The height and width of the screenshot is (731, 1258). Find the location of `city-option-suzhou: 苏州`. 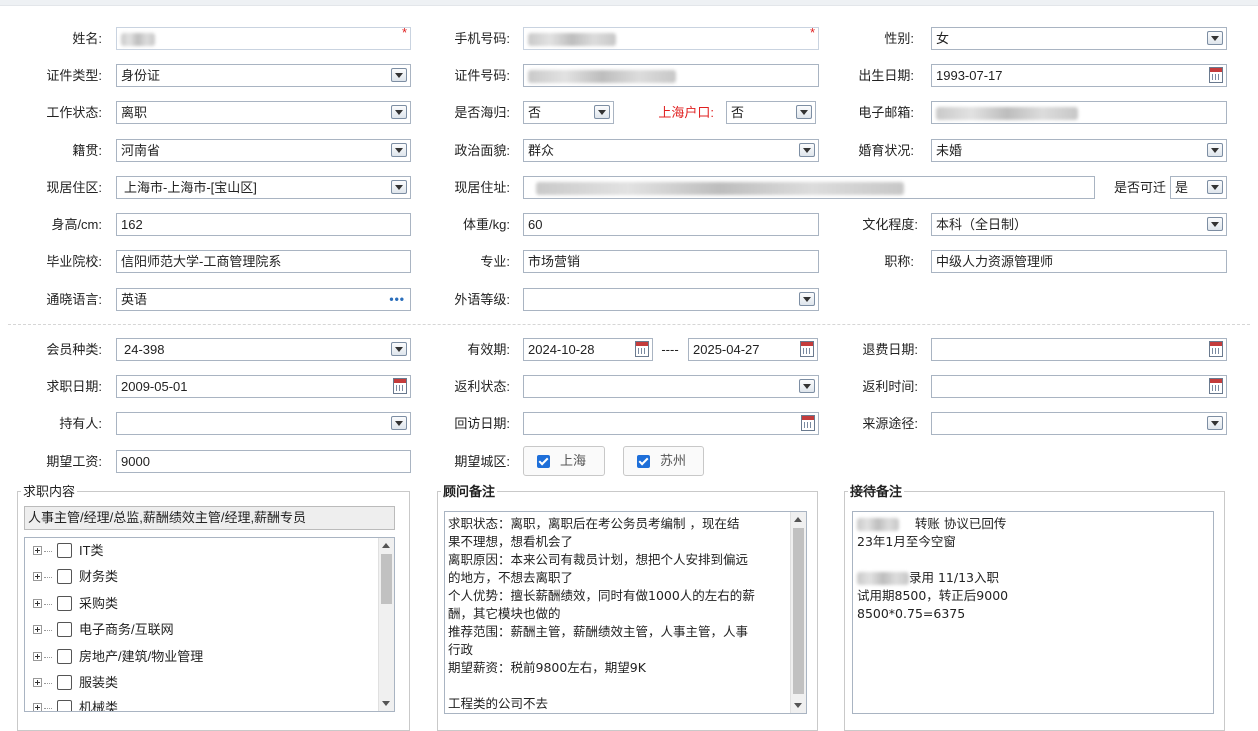

city-option-suzhou: 苏州 is located at coordinates (663, 461).